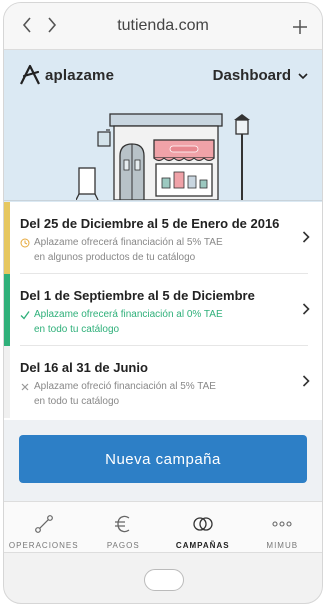  What do you see at coordinates (163, 200) in the screenshot?
I see `ground-line` at bounding box center [163, 200].